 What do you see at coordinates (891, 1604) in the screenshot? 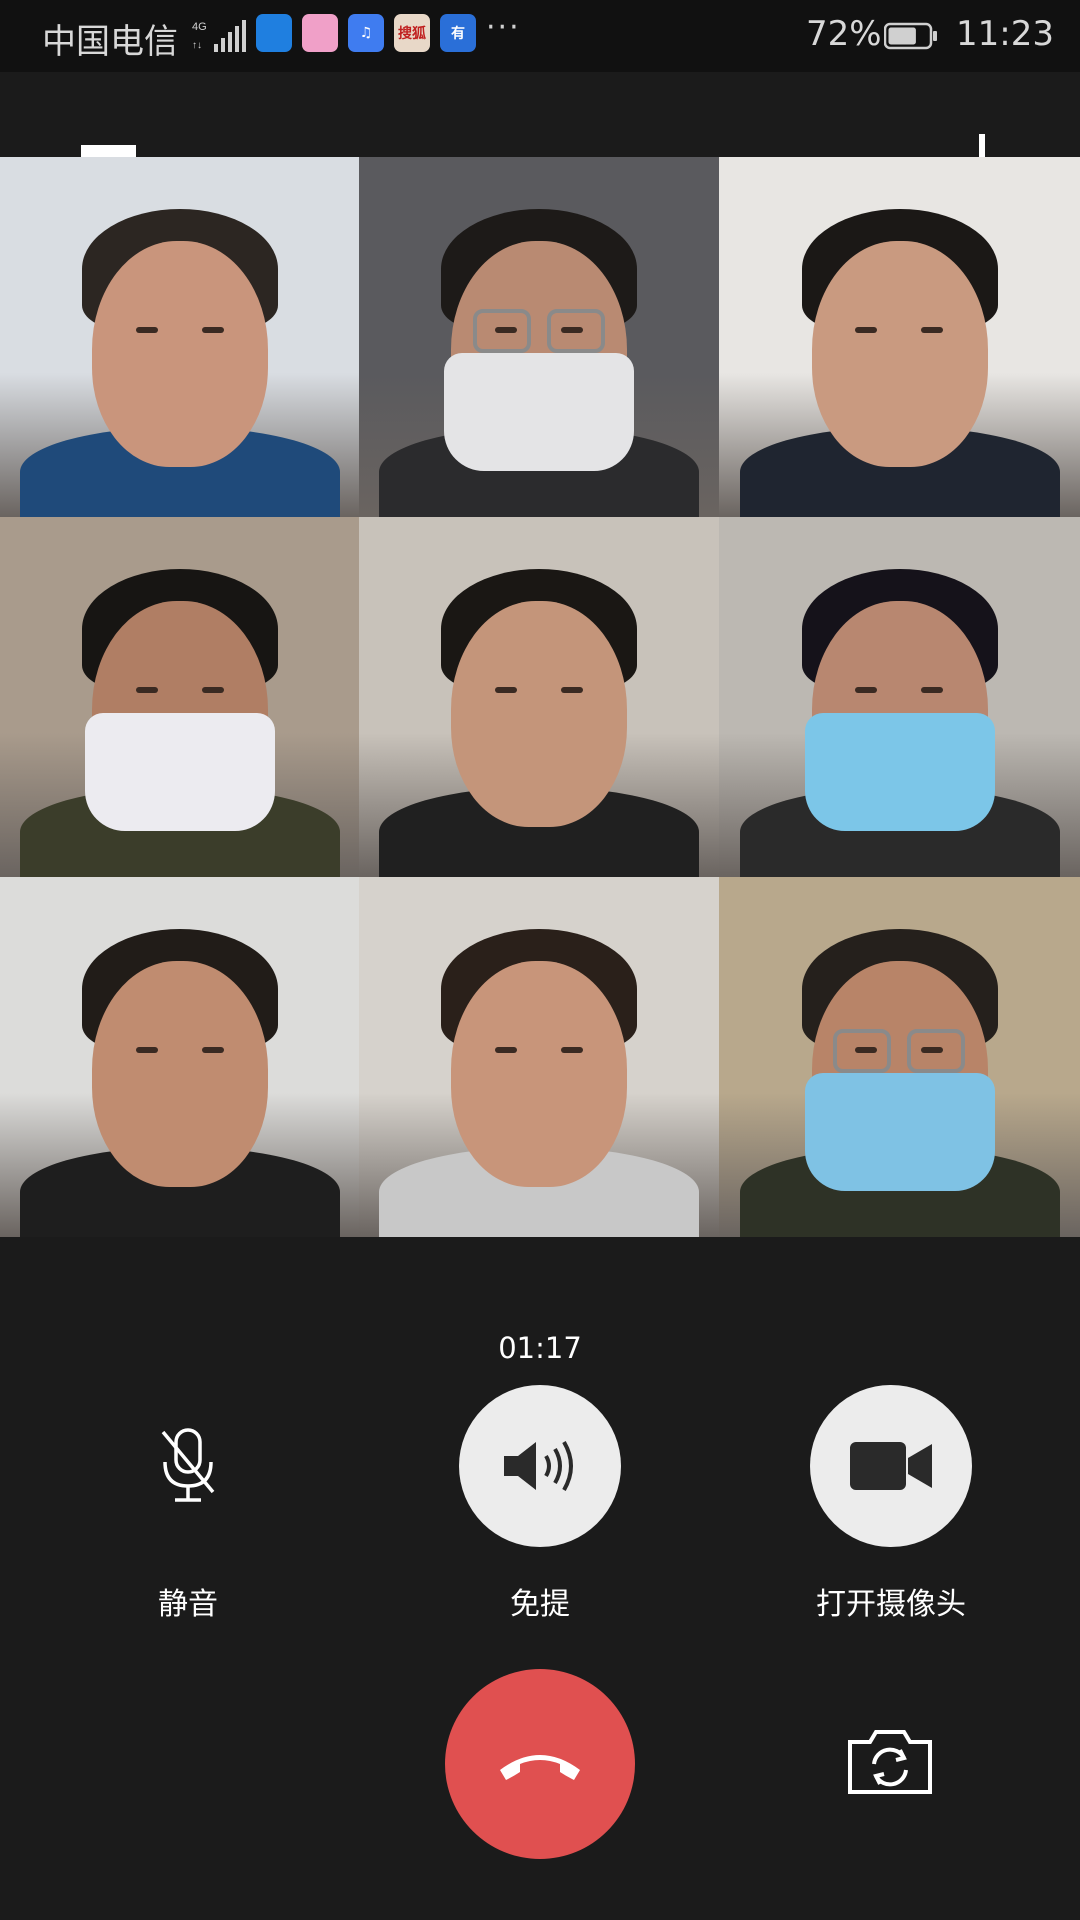
I see `camera-label: 打开摄像头` at bounding box center [891, 1604].